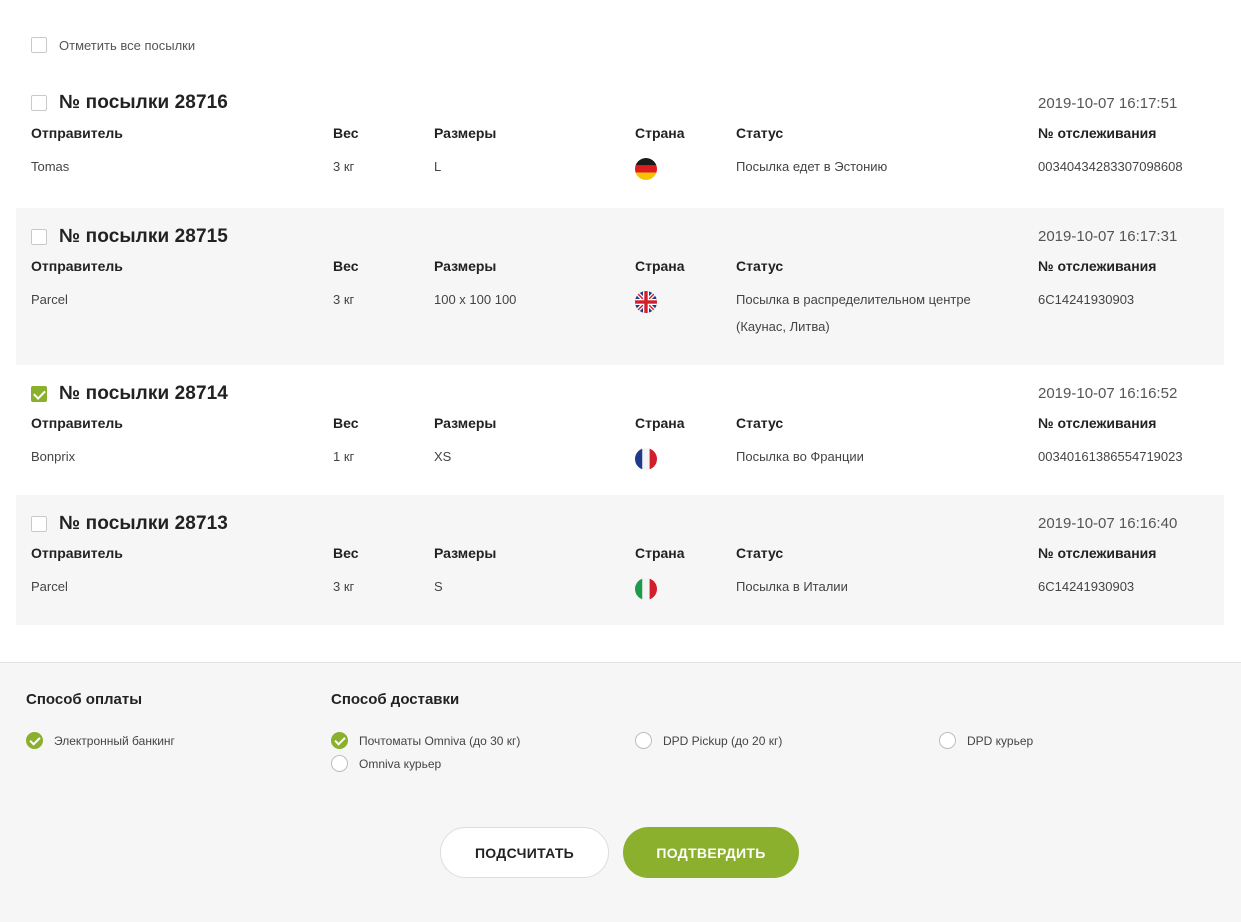 The width and height of the screenshot is (1241, 922). What do you see at coordinates (50, 166) in the screenshot?
I see `sender-value: Tomas` at bounding box center [50, 166].